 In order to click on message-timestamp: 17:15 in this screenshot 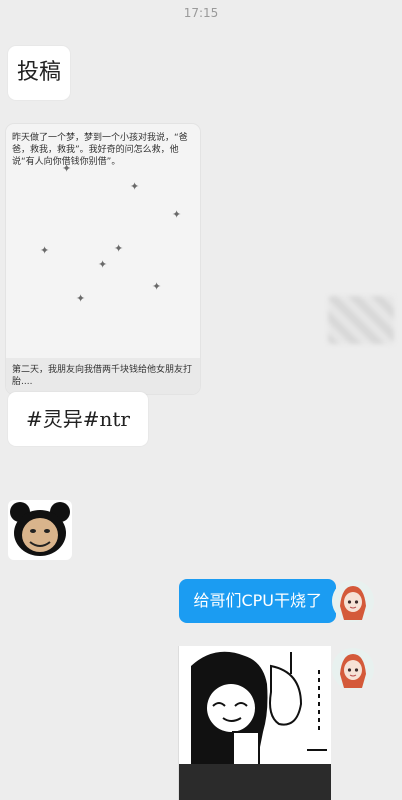, I will do `click(201, 13)`.